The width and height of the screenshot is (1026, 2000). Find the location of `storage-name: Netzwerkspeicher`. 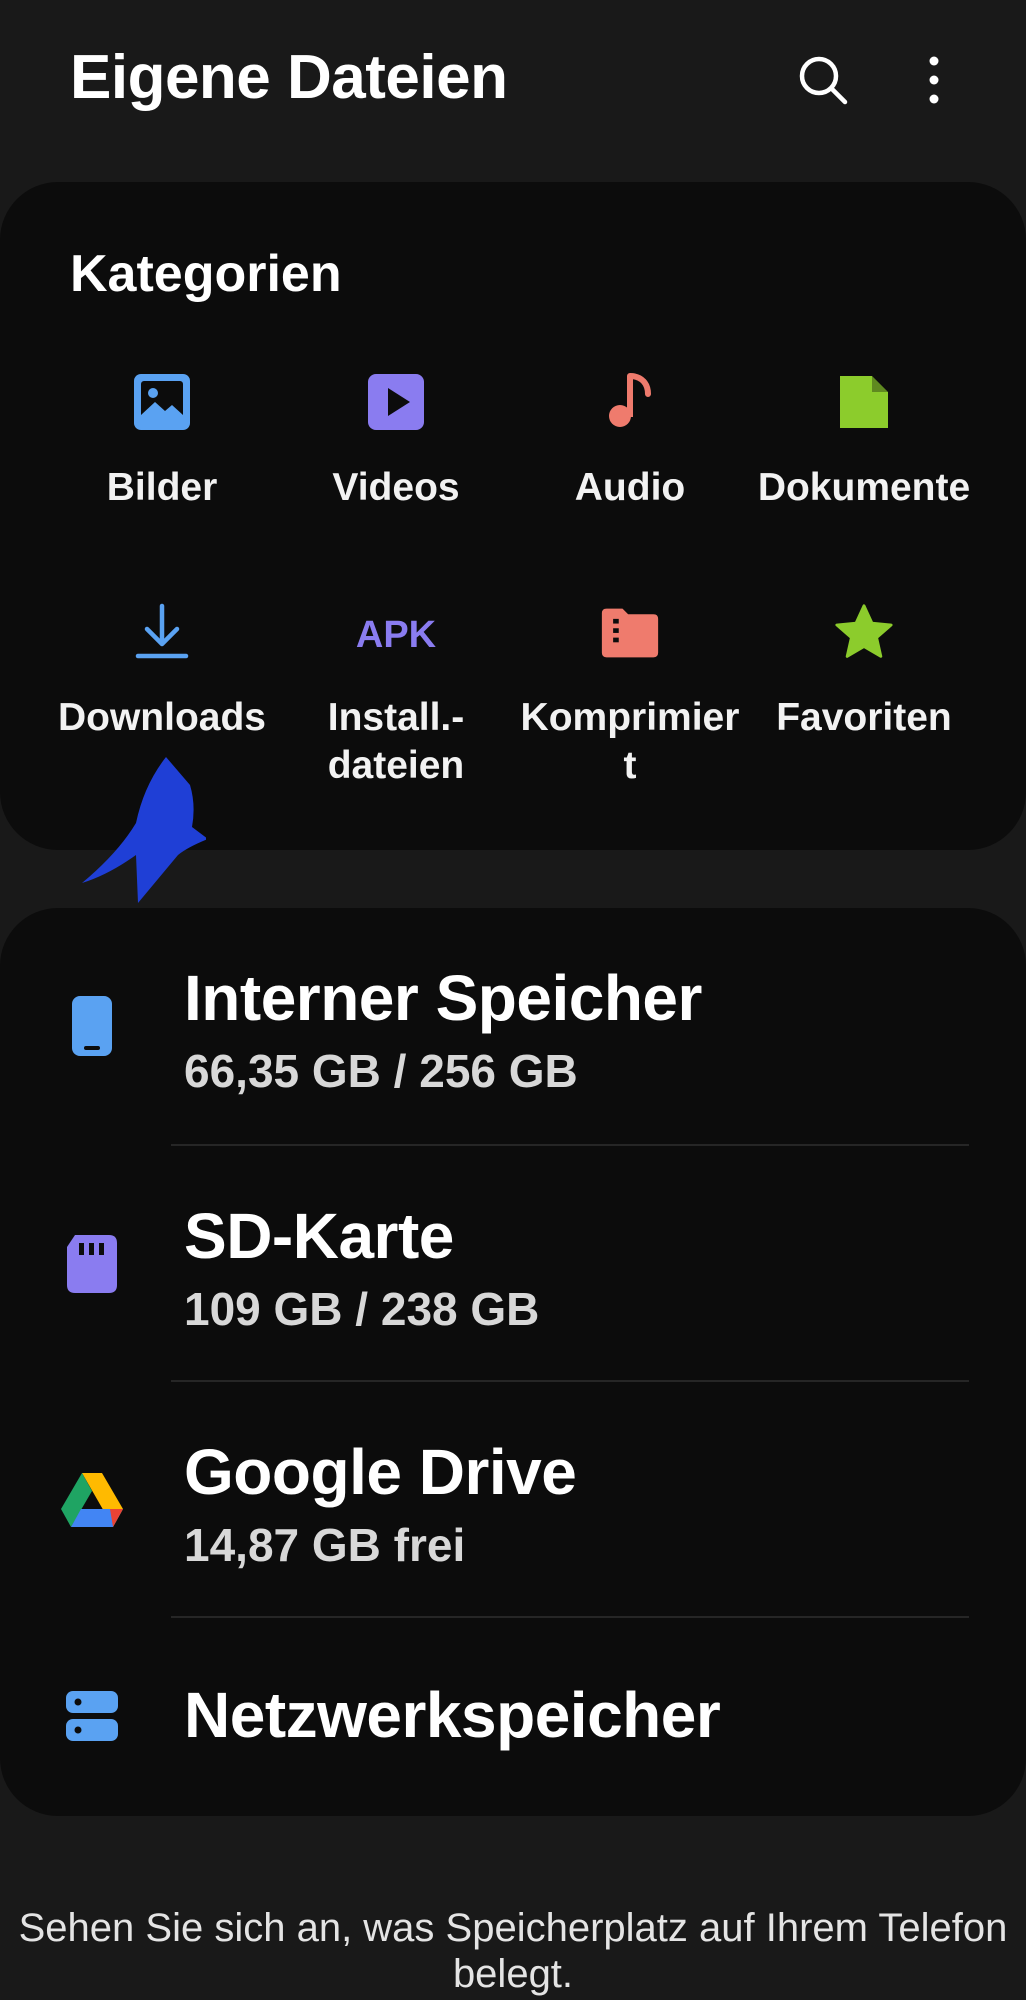

storage-name: Netzwerkspeicher is located at coordinates (452, 1715).